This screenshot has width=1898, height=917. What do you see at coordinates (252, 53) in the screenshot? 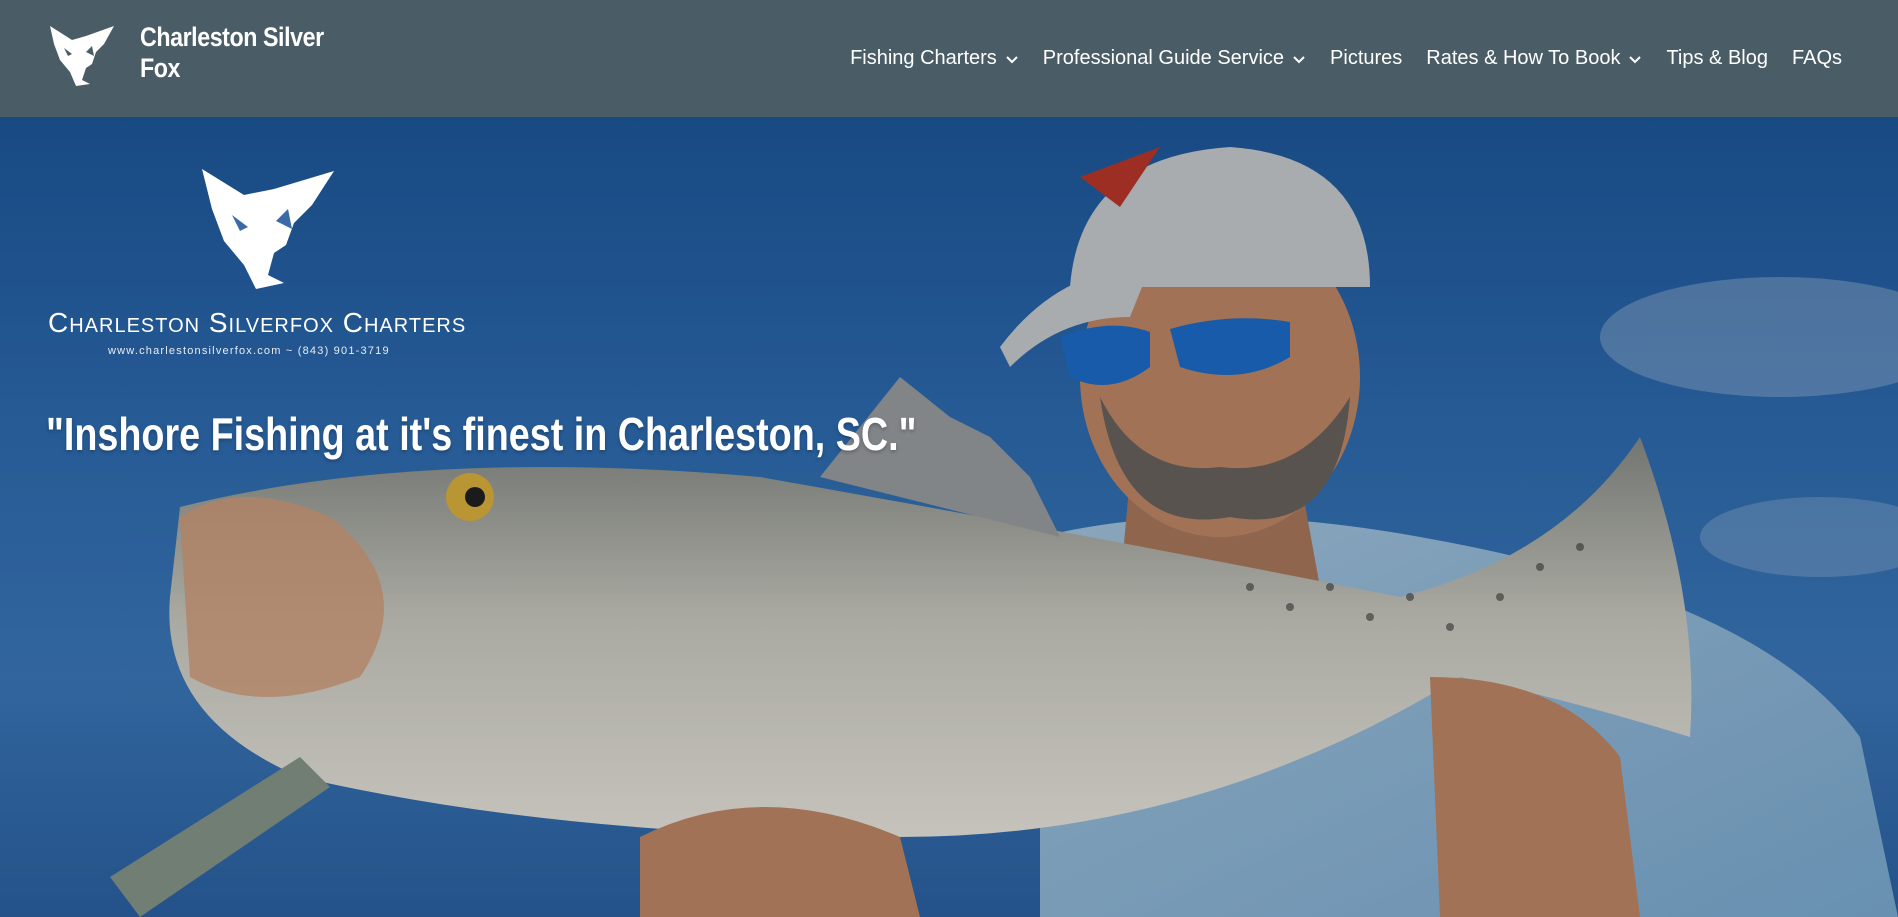
I see `site-title: Charleston Silver Fox` at bounding box center [252, 53].